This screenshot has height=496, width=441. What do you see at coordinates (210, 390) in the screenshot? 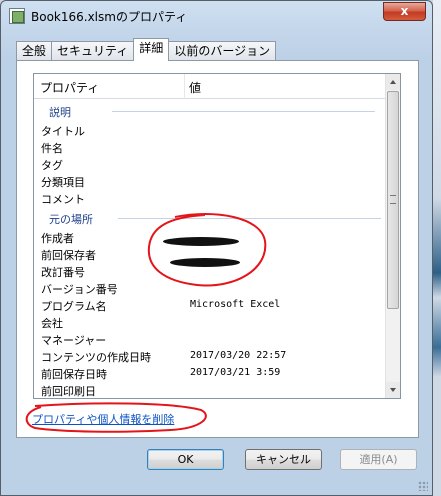
I see `list-item: 前回印刷日` at bounding box center [210, 390].